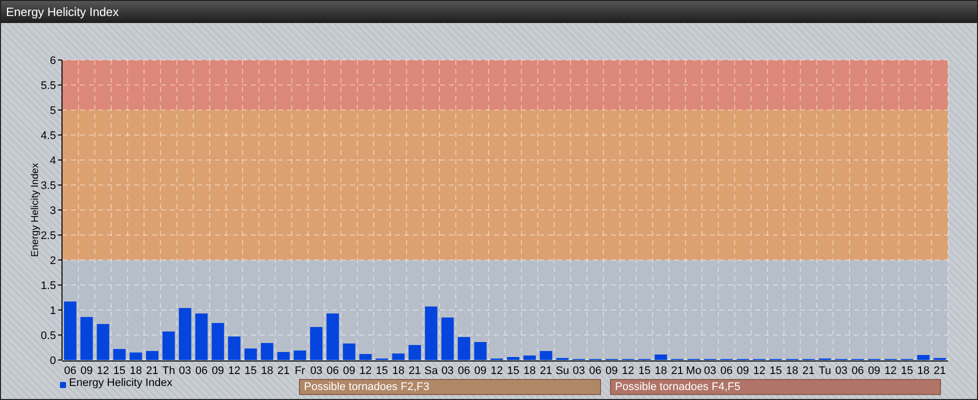 Image resolution: width=978 pixels, height=400 pixels. What do you see at coordinates (35, 210) in the screenshot?
I see `y-axis-label: Energy Helicity Index` at bounding box center [35, 210].